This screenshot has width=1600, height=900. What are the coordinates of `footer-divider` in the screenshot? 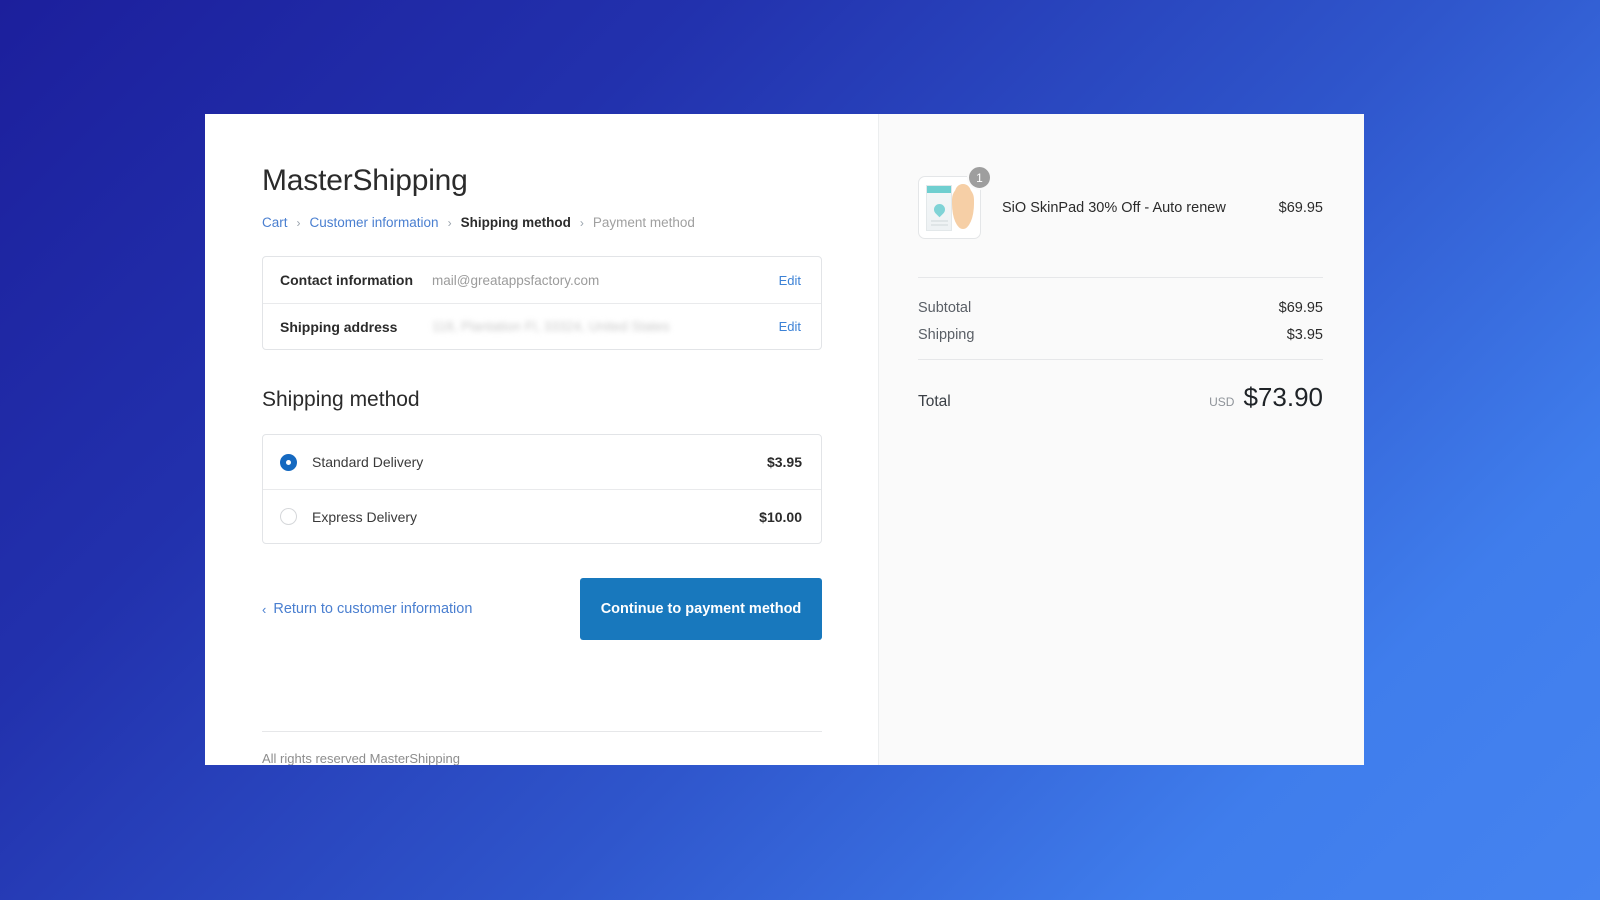 It's located at (542, 731).